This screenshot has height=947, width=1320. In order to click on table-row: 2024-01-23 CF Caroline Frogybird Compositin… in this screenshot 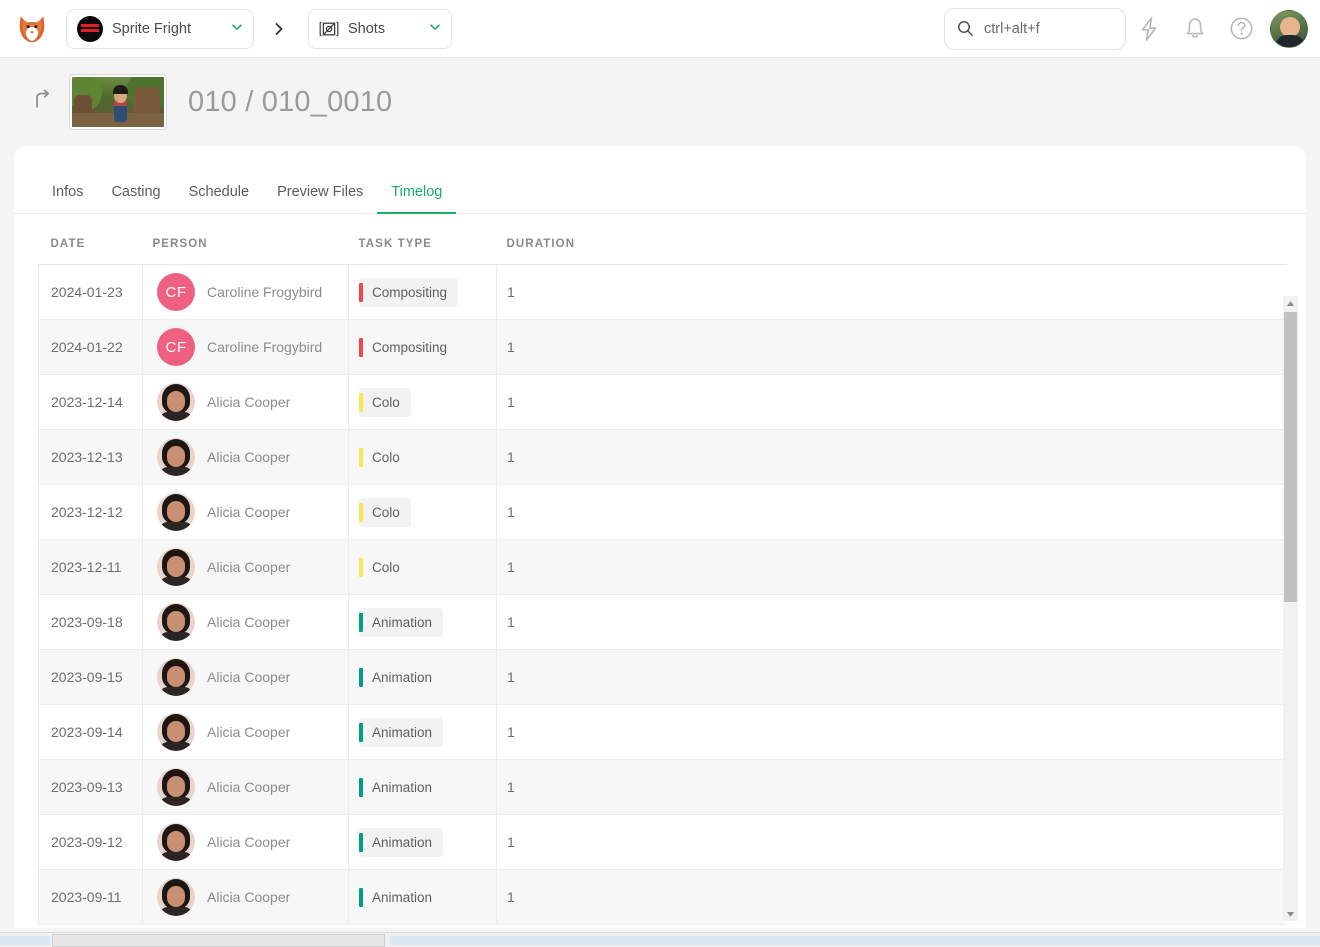, I will do `click(662, 292)`.